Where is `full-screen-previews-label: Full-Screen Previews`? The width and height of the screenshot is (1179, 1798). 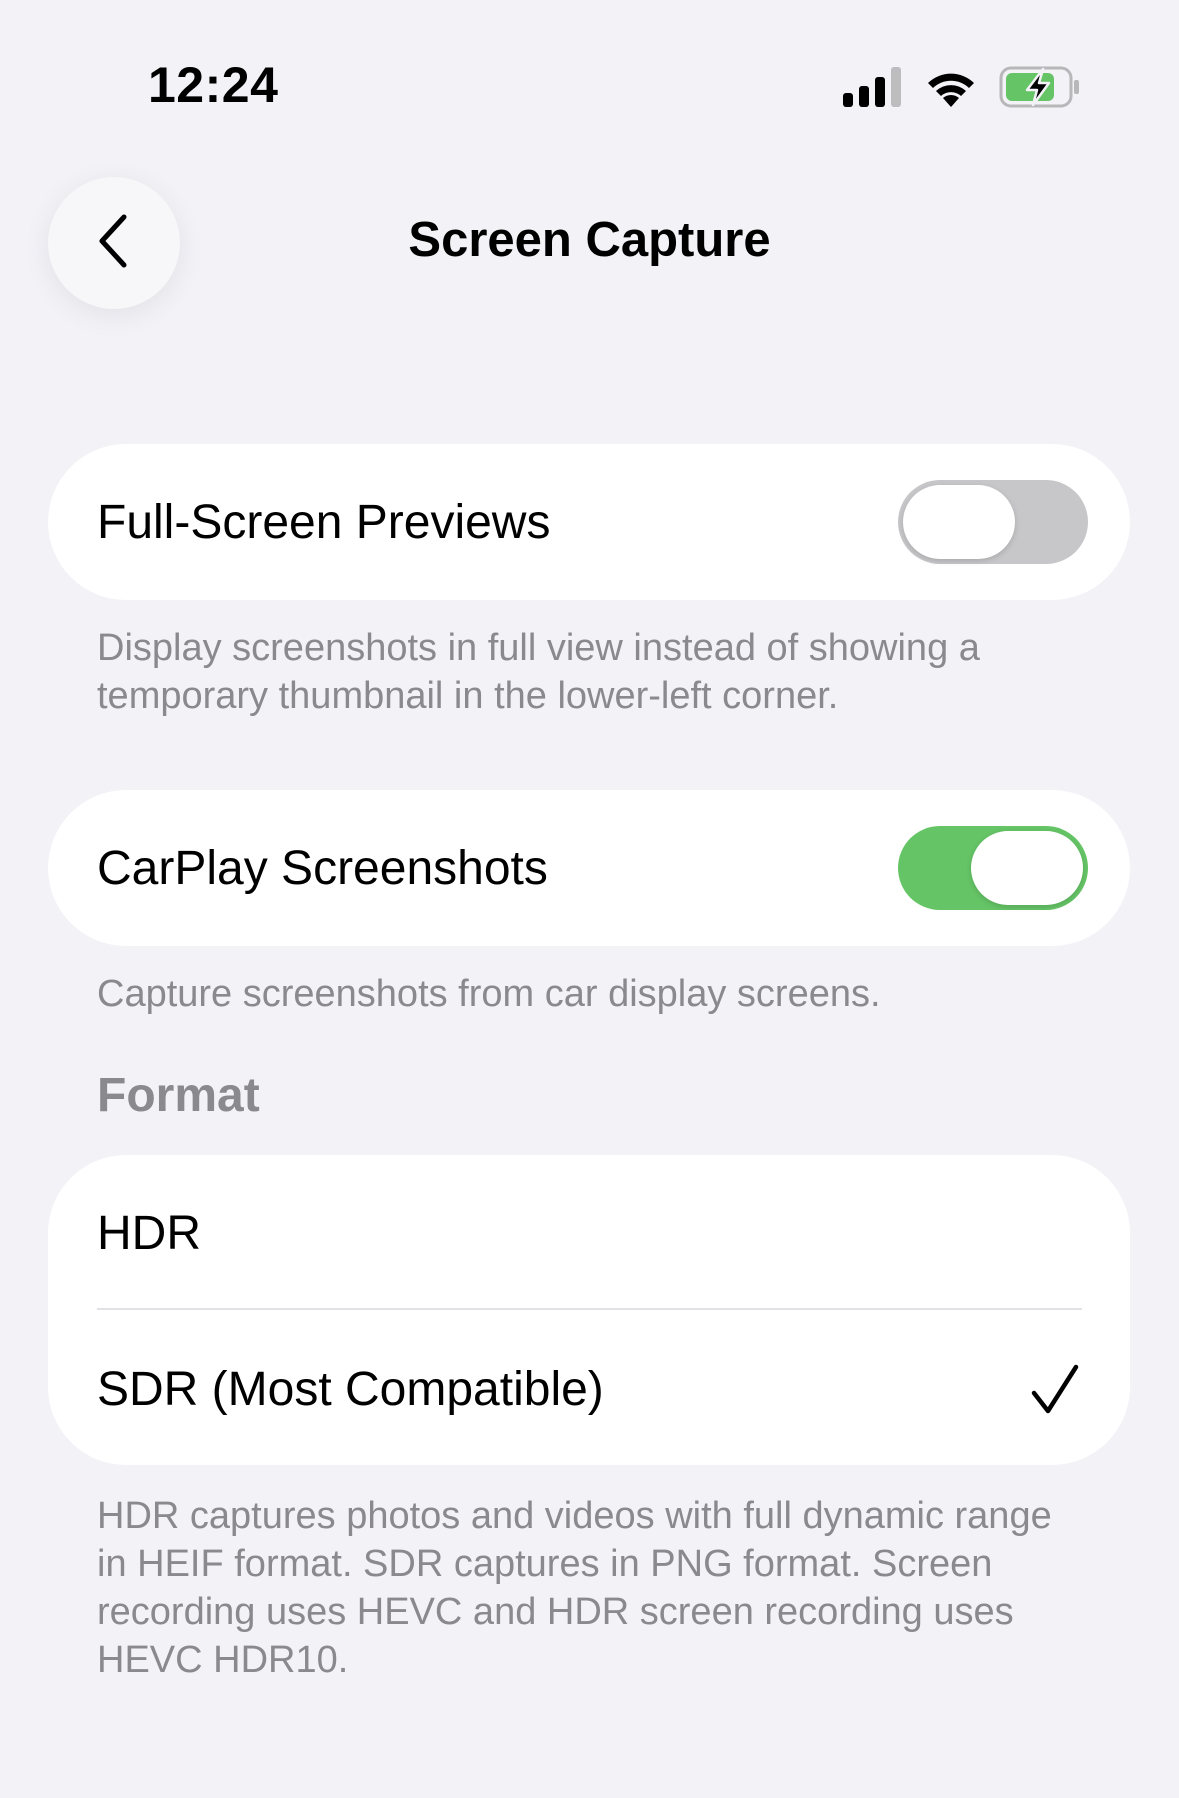
full-screen-previews-label: Full-Screen Previews is located at coordinates (324, 522).